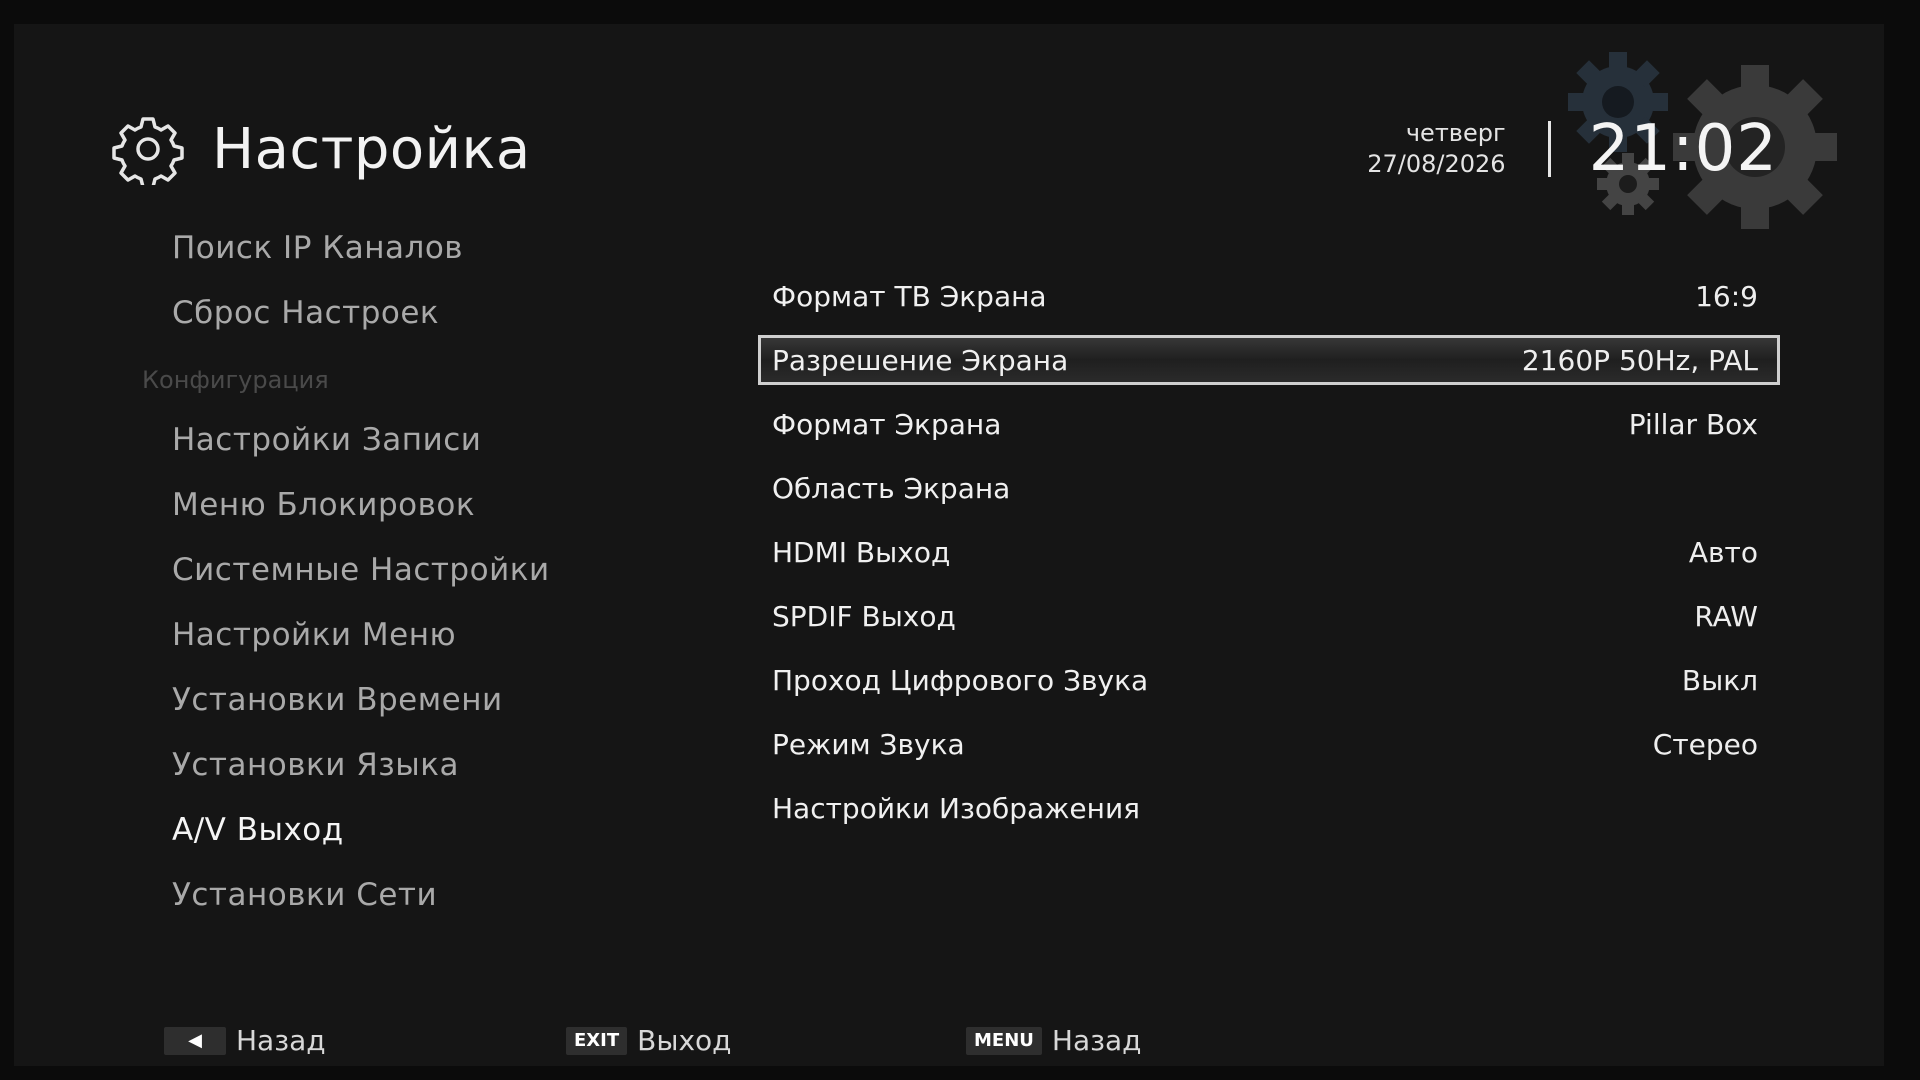 Image resolution: width=1920 pixels, height=1080 pixels. Describe the element at coordinates (891, 488) in the screenshot. I see `setting-label: Область Экрана` at that location.